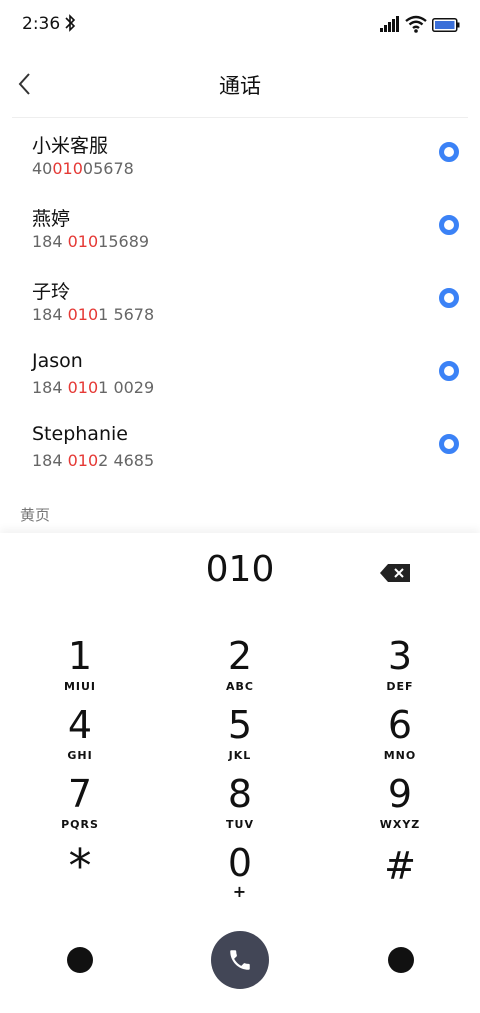 The height and width of the screenshot is (1013, 480). I want to click on contact-name: 燕婷, so click(51, 219).